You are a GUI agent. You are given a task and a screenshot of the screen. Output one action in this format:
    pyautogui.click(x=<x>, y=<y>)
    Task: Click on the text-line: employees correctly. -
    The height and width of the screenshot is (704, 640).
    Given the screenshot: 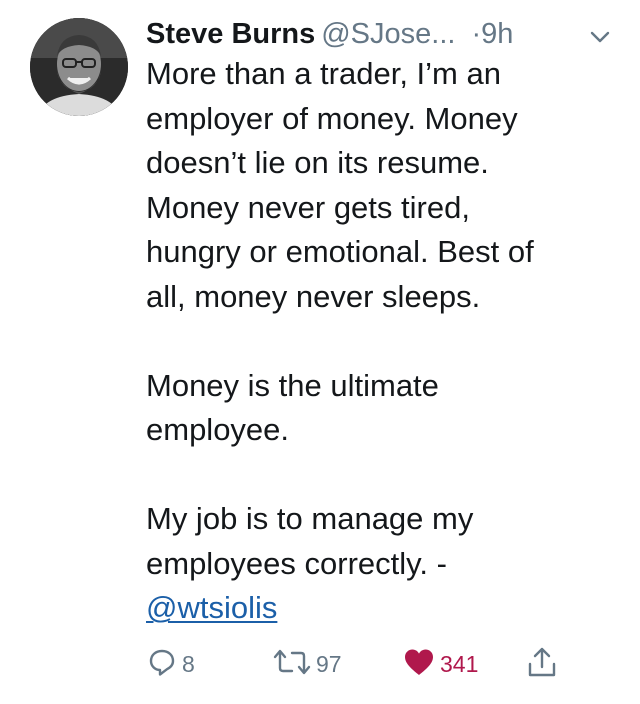 What is the action you would take?
    pyautogui.click(x=296, y=563)
    